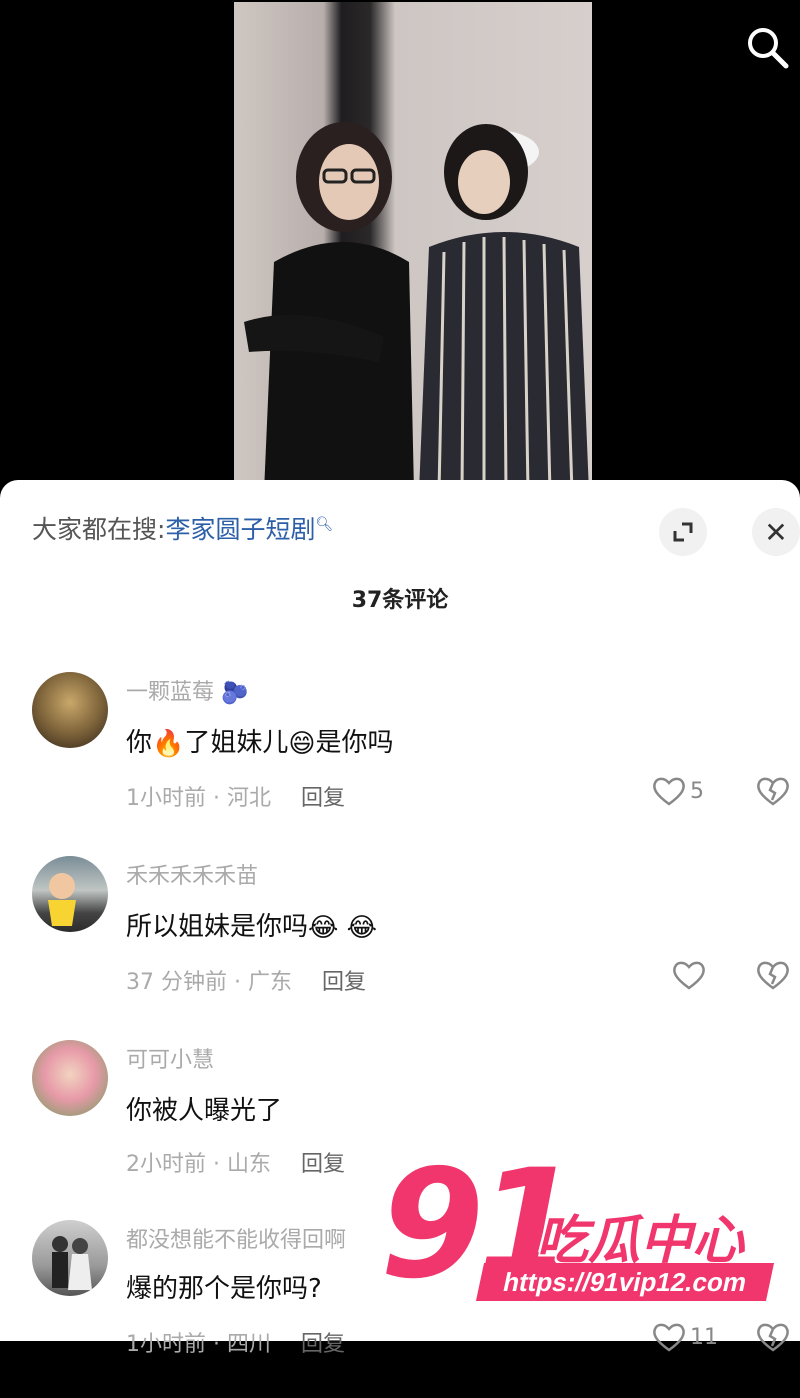 Image resolution: width=800 pixels, height=1398 pixels. Describe the element at coordinates (192, 874) in the screenshot. I see `comment-username: 禾禾禾禾禾苗` at that location.